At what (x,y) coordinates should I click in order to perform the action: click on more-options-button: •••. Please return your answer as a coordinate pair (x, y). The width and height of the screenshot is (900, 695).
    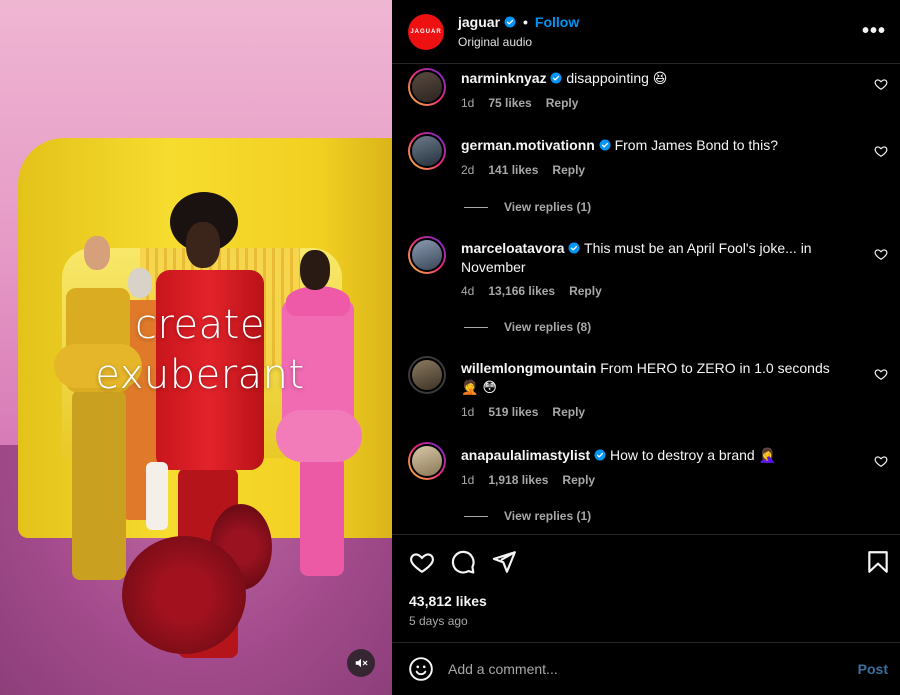
    Looking at the image, I should click on (874, 31).